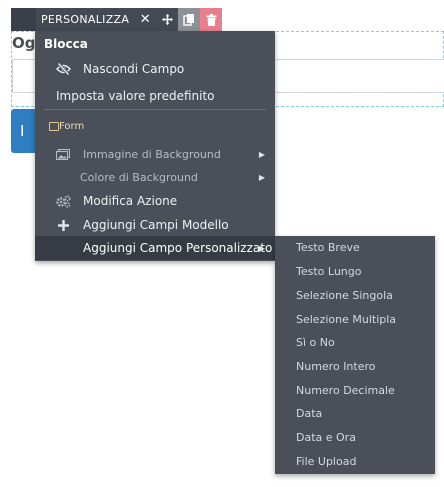 The height and width of the screenshot is (487, 444). I want to click on submenu-item-long-text: Testo Lungo, so click(355, 271).